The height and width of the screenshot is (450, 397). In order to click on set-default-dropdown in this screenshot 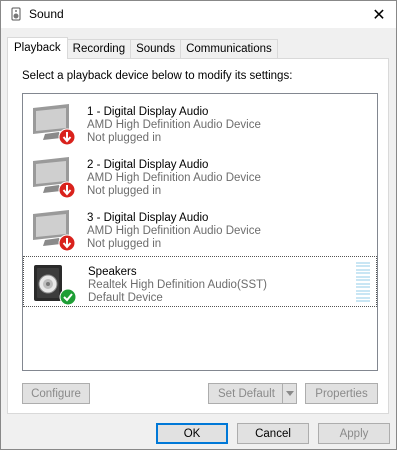, I will do `click(289, 393)`.